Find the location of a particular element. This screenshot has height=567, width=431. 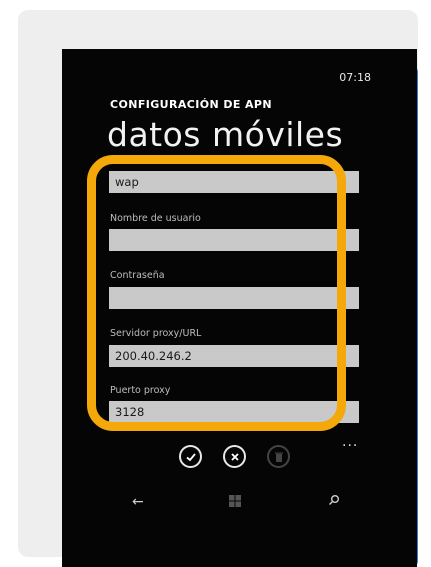

check-icon is located at coordinates (190, 456).